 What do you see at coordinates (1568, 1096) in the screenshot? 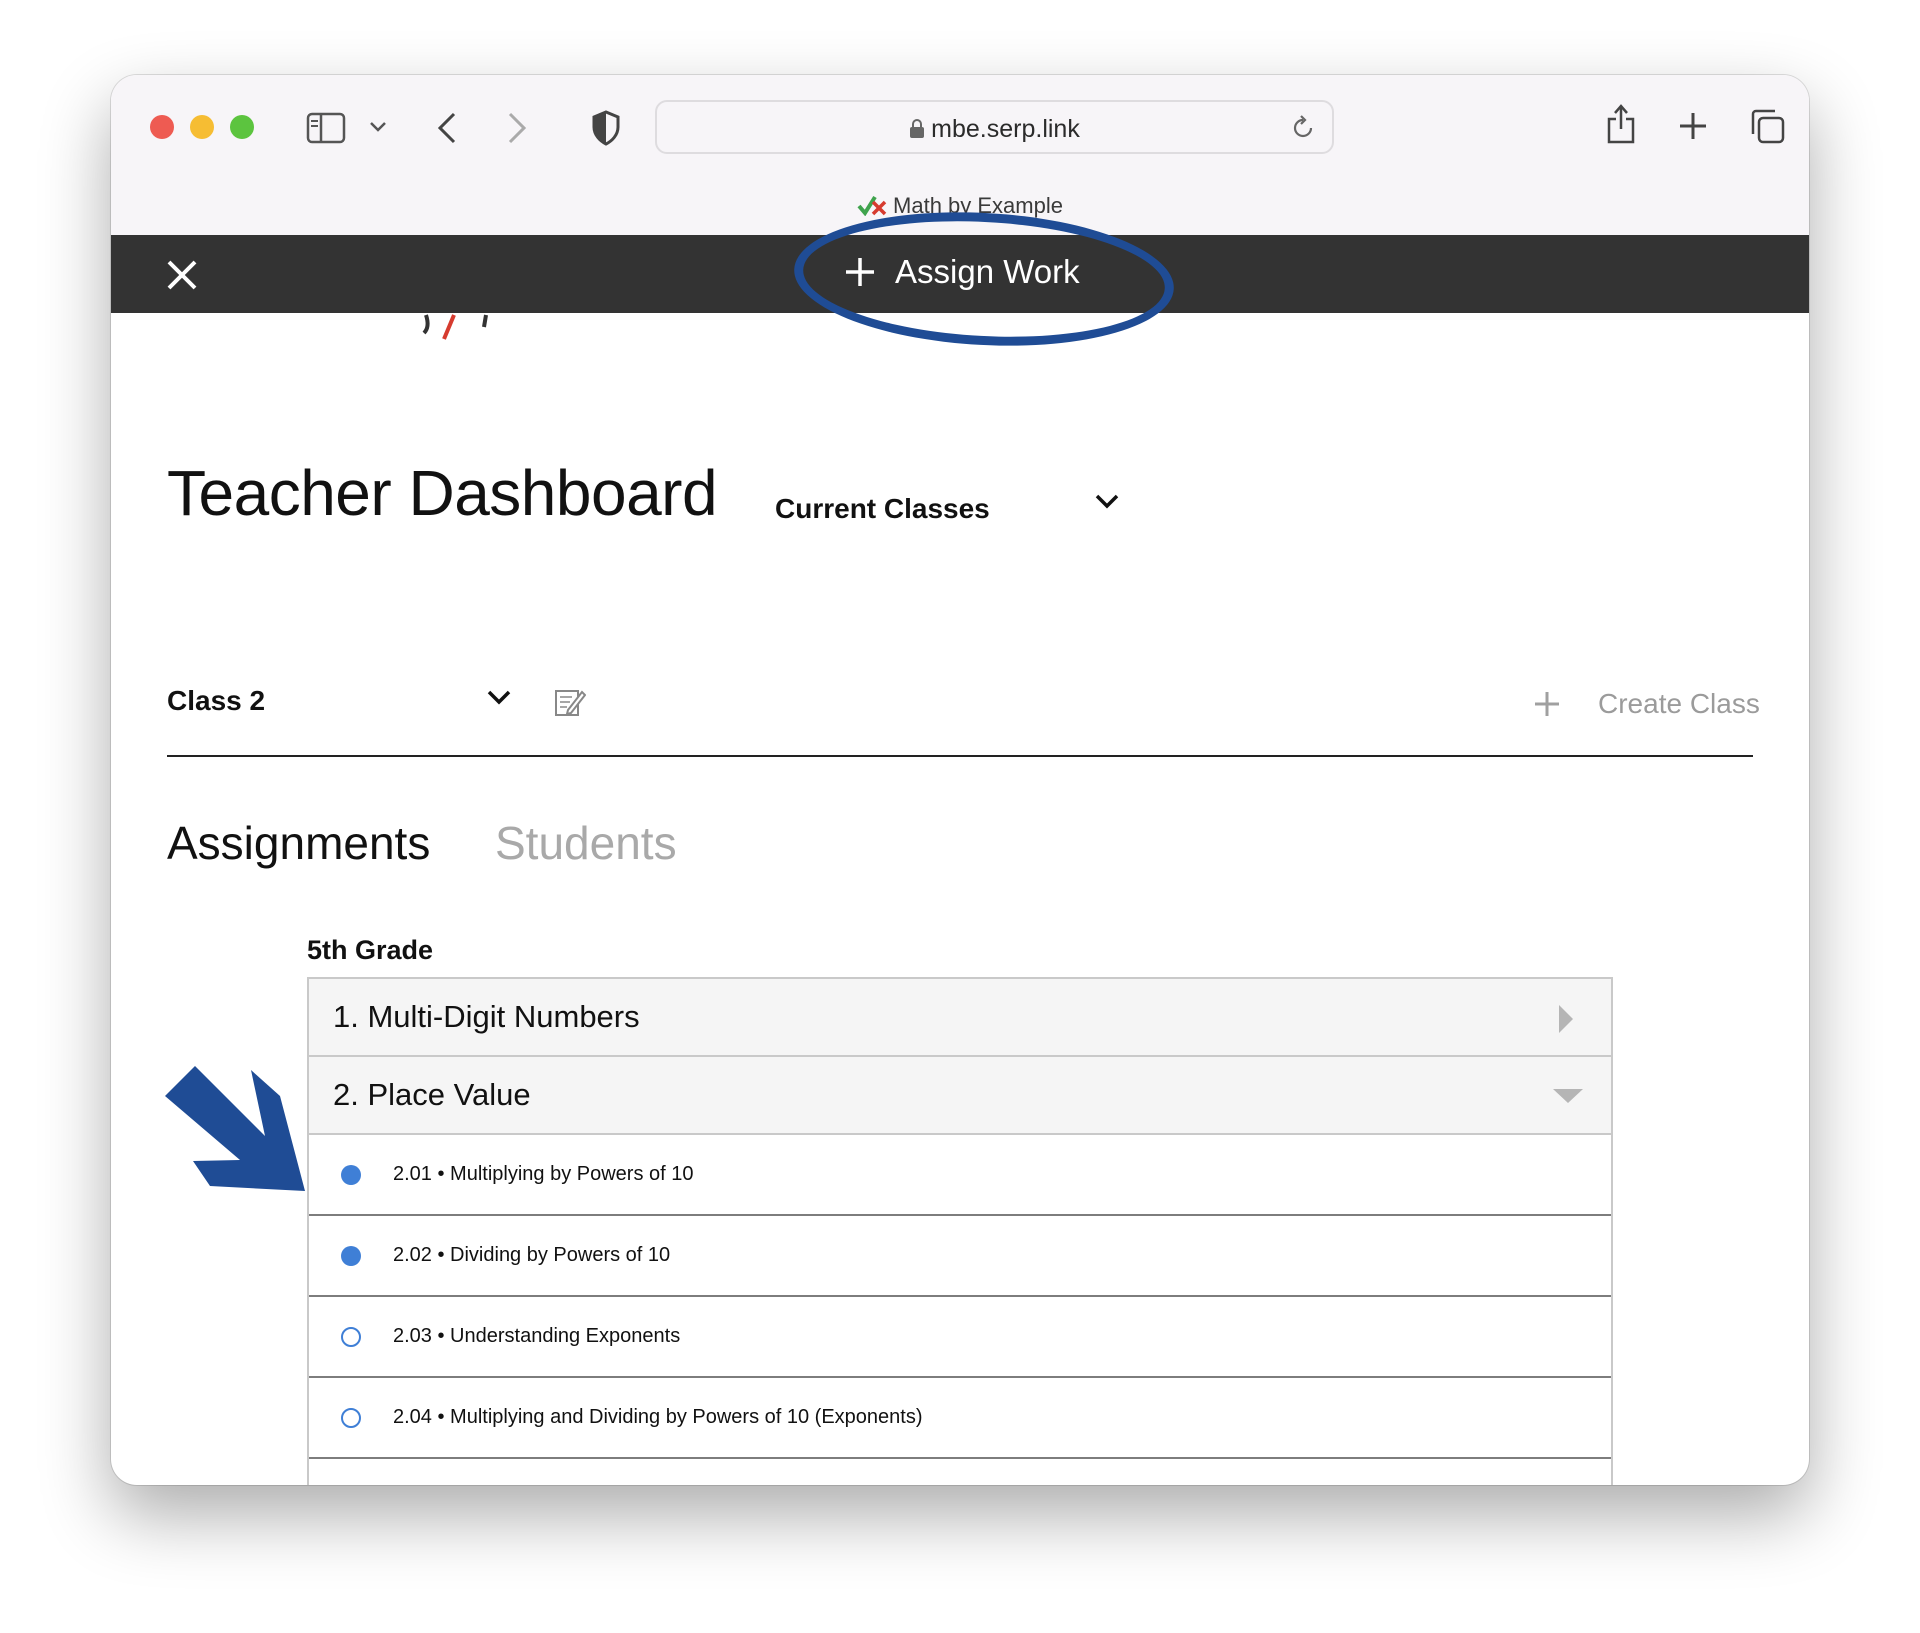
I see `caret-down-icon` at bounding box center [1568, 1096].